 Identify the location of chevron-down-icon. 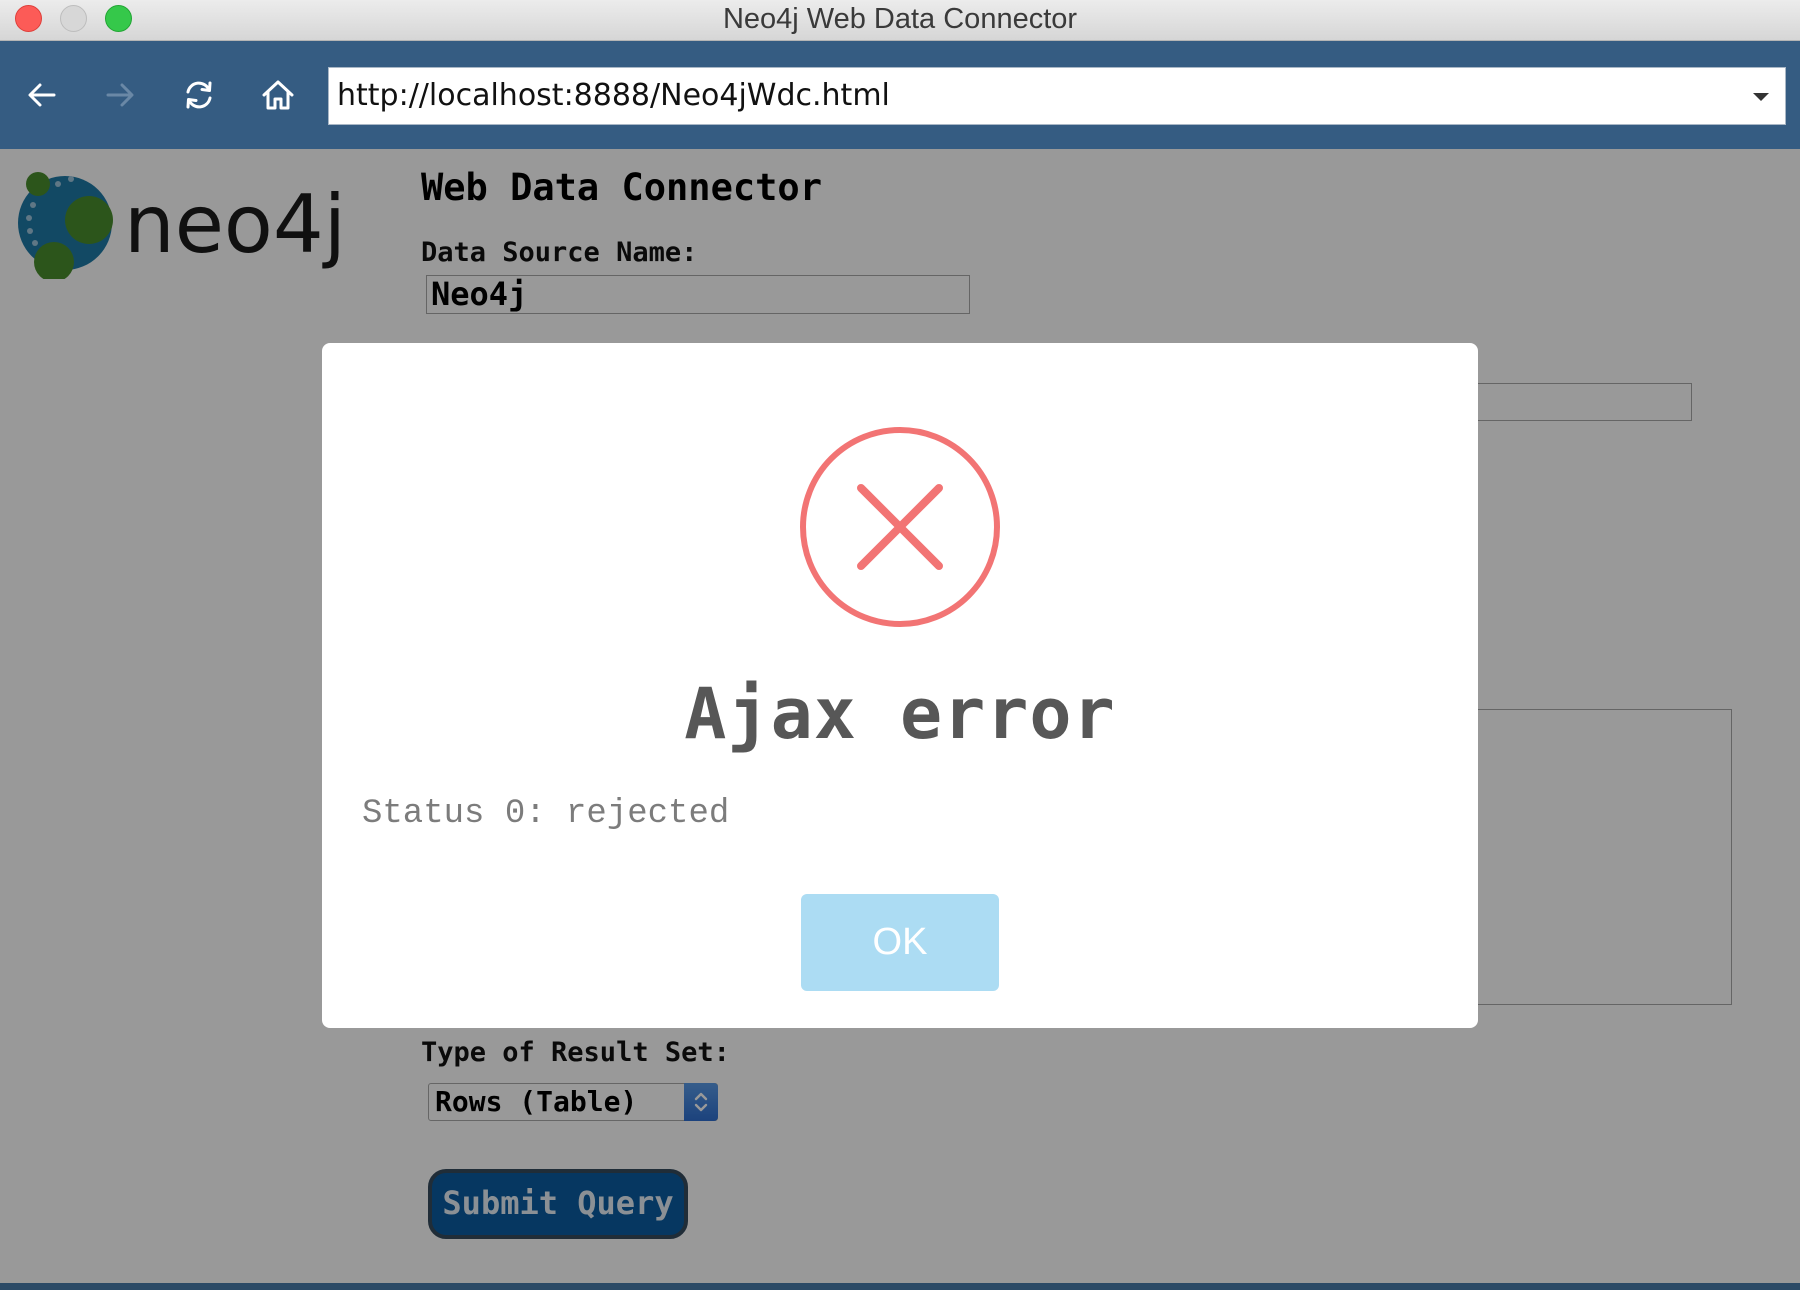
(1761, 97).